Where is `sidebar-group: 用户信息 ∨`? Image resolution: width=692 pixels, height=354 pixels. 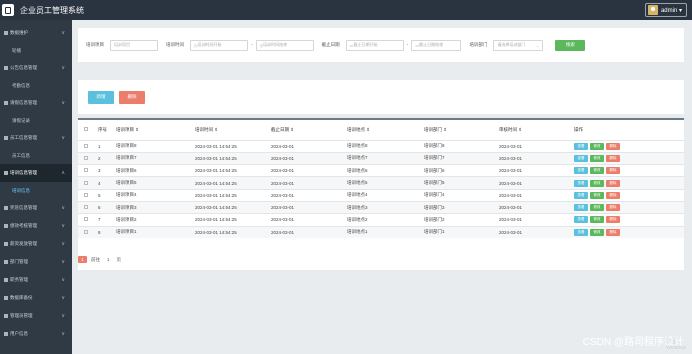 sidebar-group: 用户信息 ∨ is located at coordinates (36, 334).